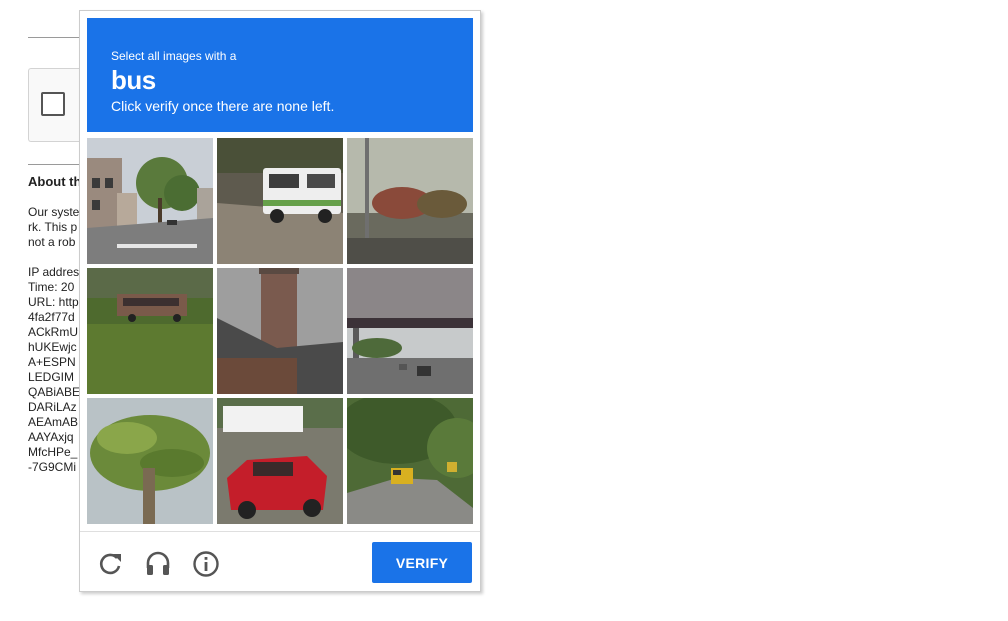  I want to click on audio-icon, so click(158, 564).